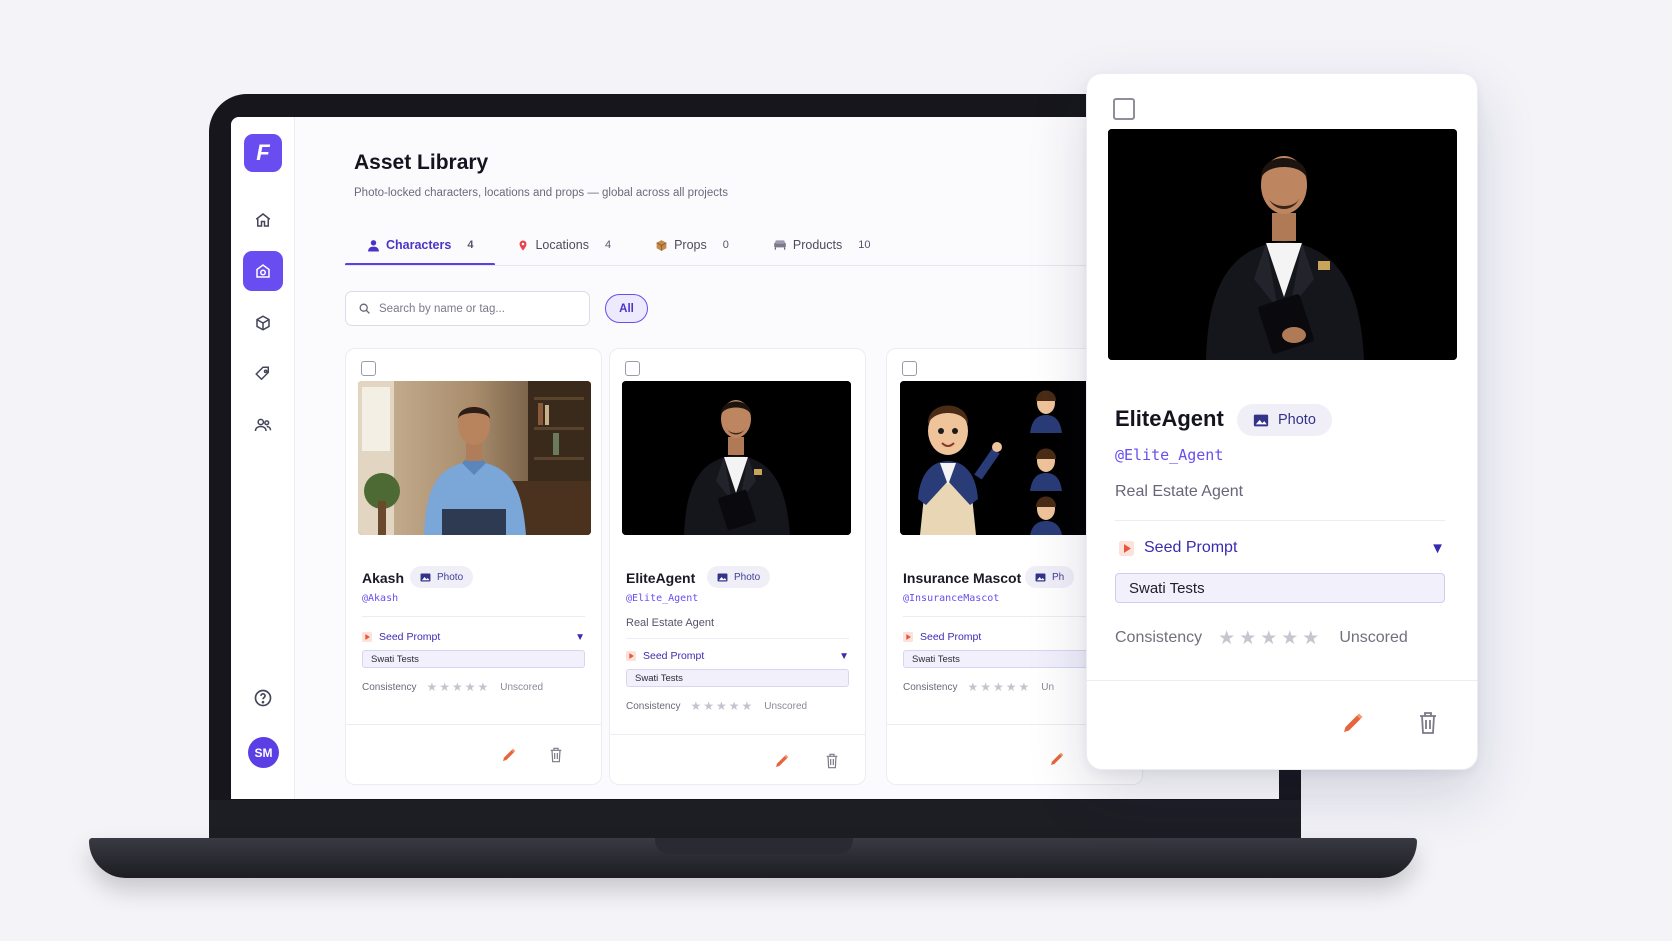 Image resolution: width=1672 pixels, height=941 pixels. What do you see at coordinates (662, 598) in the screenshot?
I see `card-handle: @Elite_Agent` at bounding box center [662, 598].